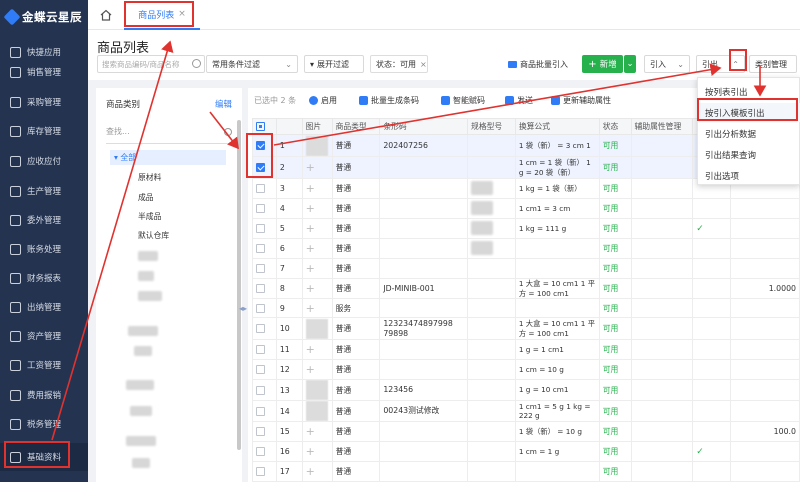  Describe the element at coordinates (44, 424) in the screenshot. I see `sidebar-item-14: 税务管理` at that location.